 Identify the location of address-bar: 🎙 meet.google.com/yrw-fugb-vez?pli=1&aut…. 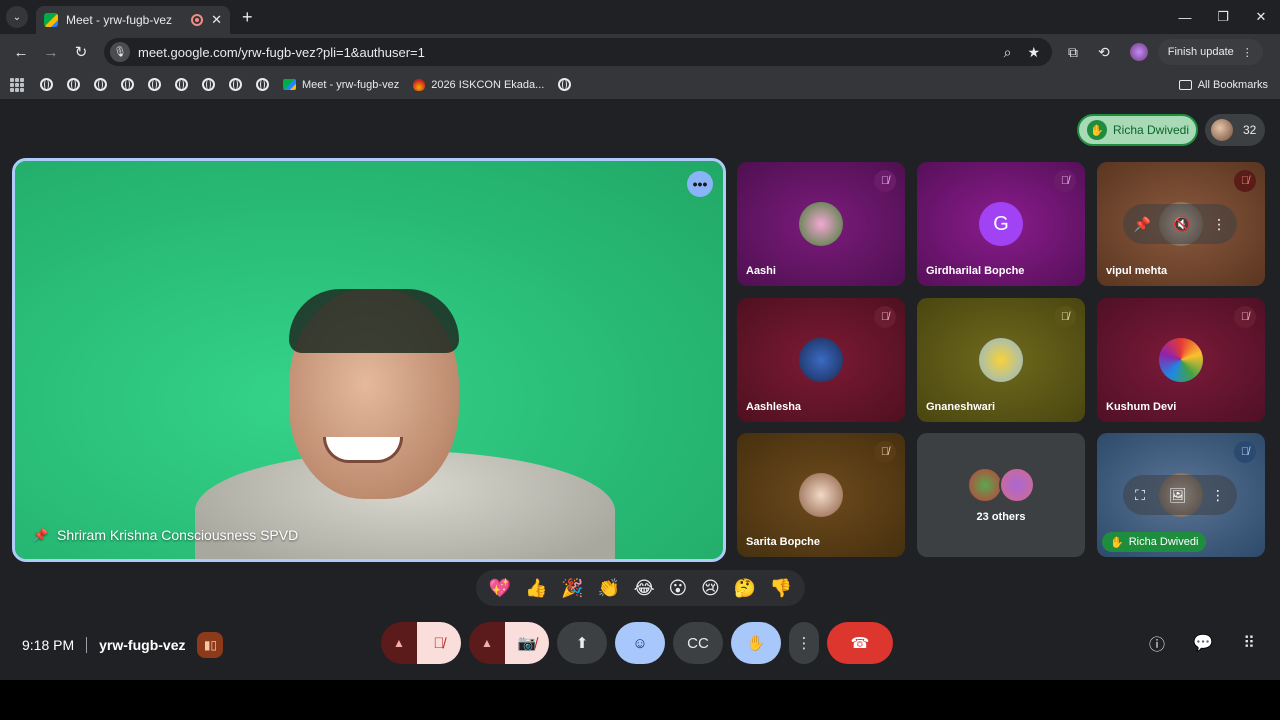
(578, 52).